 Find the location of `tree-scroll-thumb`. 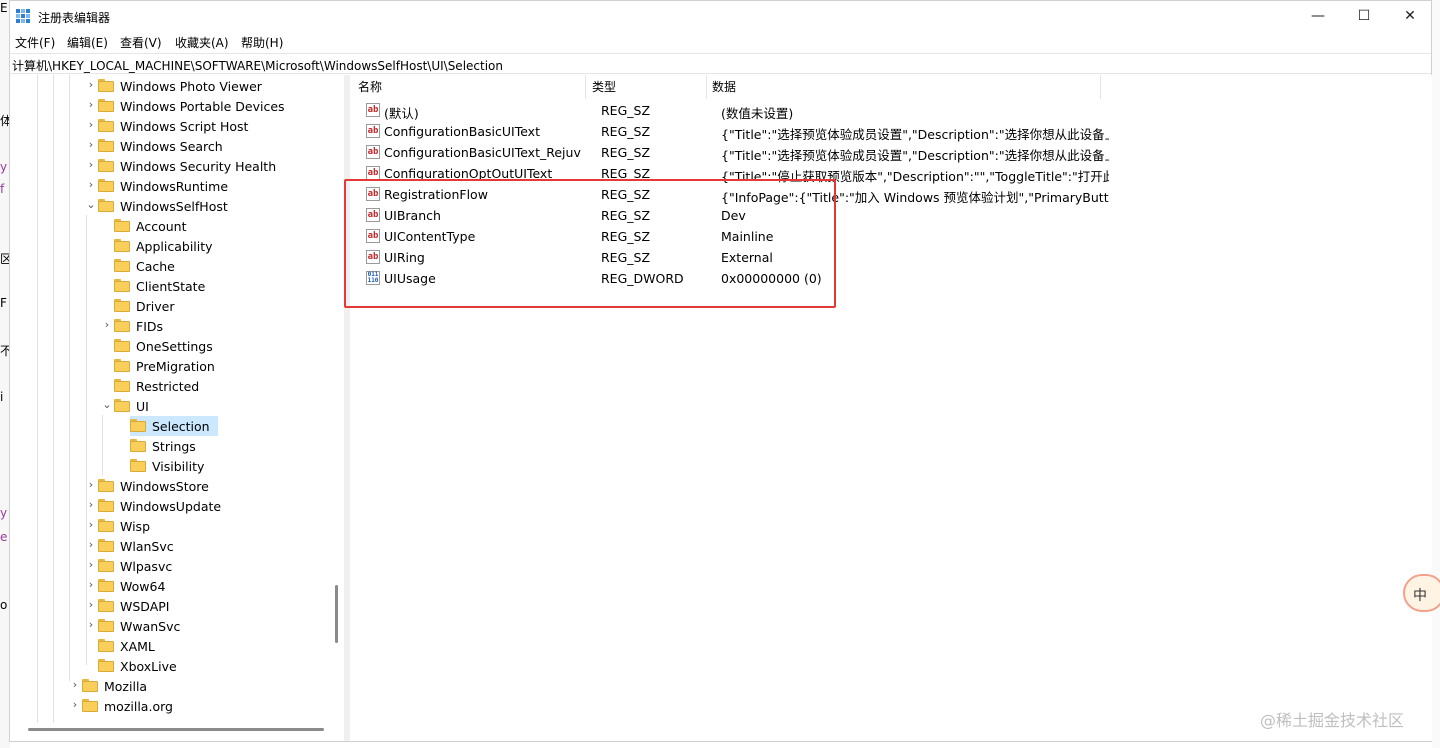

tree-scroll-thumb is located at coordinates (336, 614).